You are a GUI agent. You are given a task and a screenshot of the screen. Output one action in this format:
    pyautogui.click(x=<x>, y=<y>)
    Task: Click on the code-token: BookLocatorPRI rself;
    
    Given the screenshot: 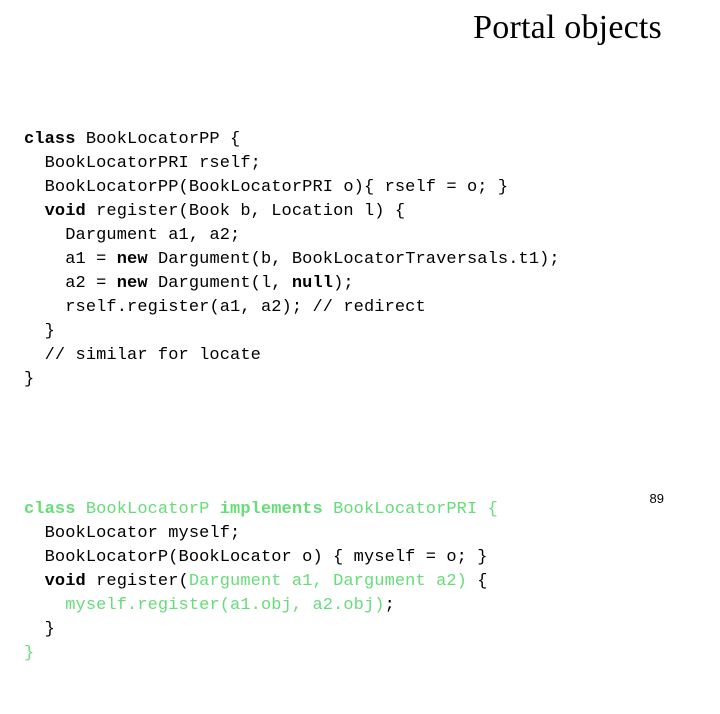 What is the action you would take?
    pyautogui.click(x=152, y=163)
    